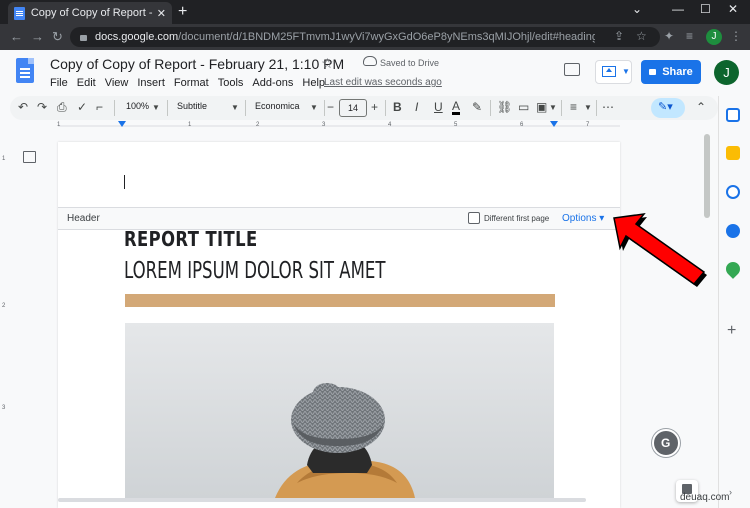 The image size is (750, 508). I want to click on maximize-icon: ☐, so click(705, 9).